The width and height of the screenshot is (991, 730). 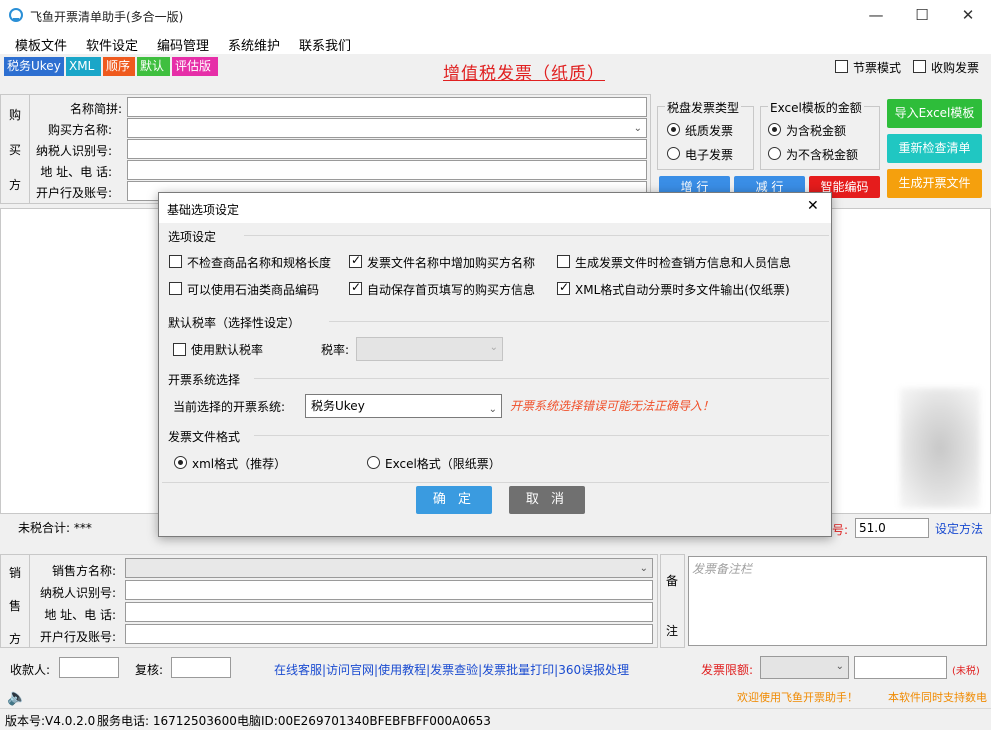 I want to click on tax-included-radio, so click(x=774, y=129).